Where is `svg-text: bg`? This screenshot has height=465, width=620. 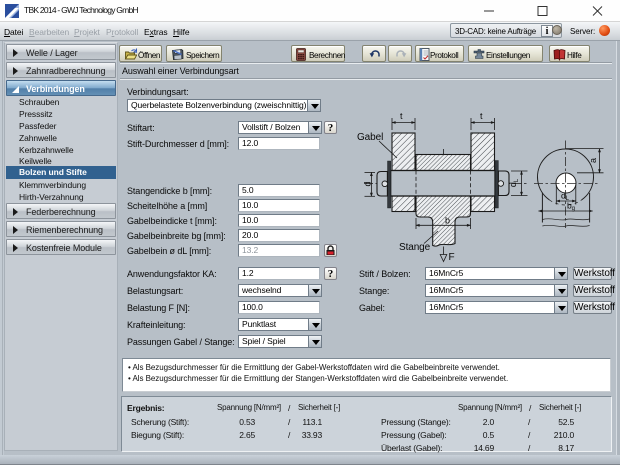
svg-text: bg is located at coordinates (571, 207).